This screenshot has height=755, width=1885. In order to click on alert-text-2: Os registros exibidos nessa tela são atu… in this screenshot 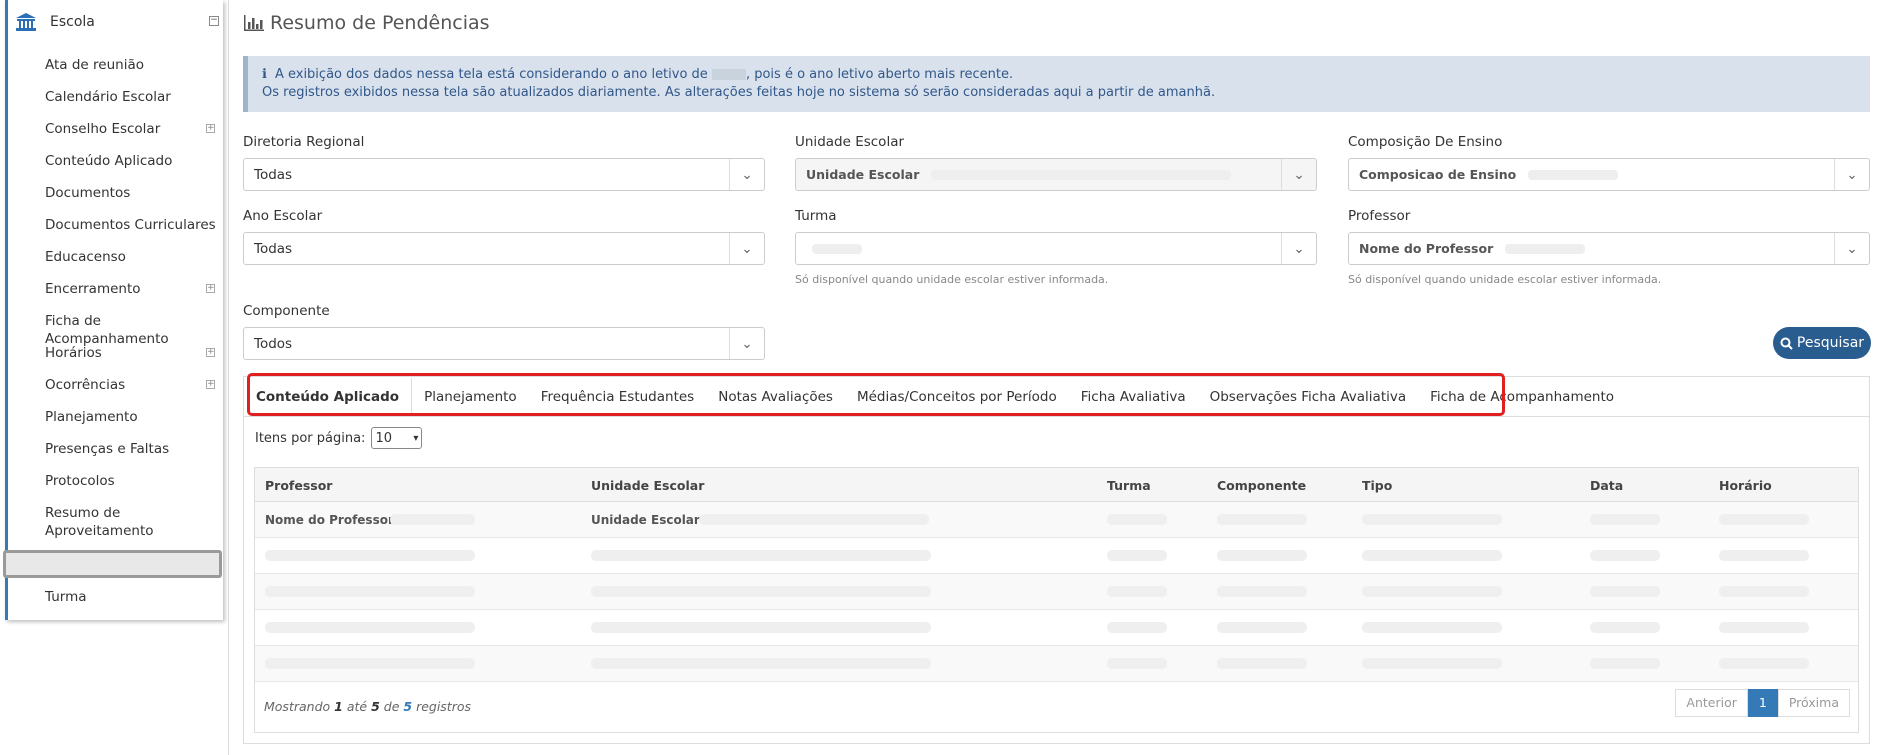, I will do `click(739, 92)`.